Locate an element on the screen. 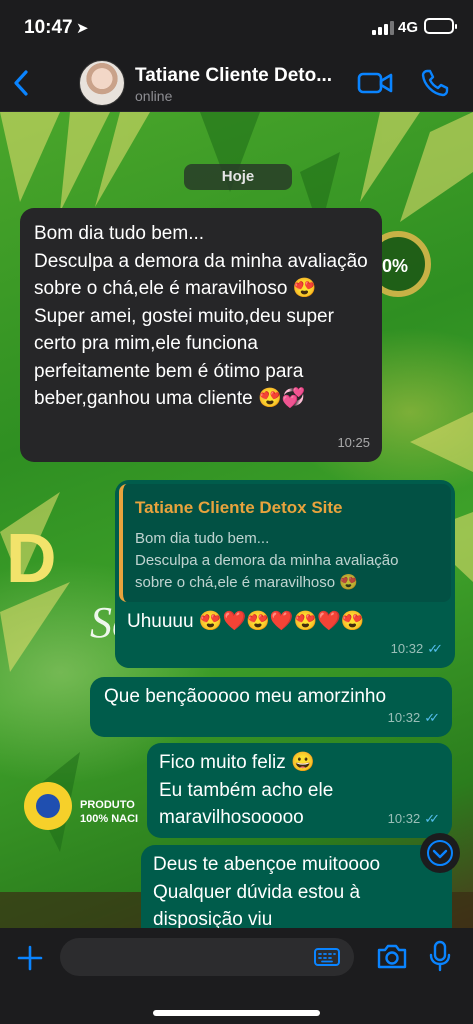  message-meta: 10:25 is located at coordinates (353, 443).